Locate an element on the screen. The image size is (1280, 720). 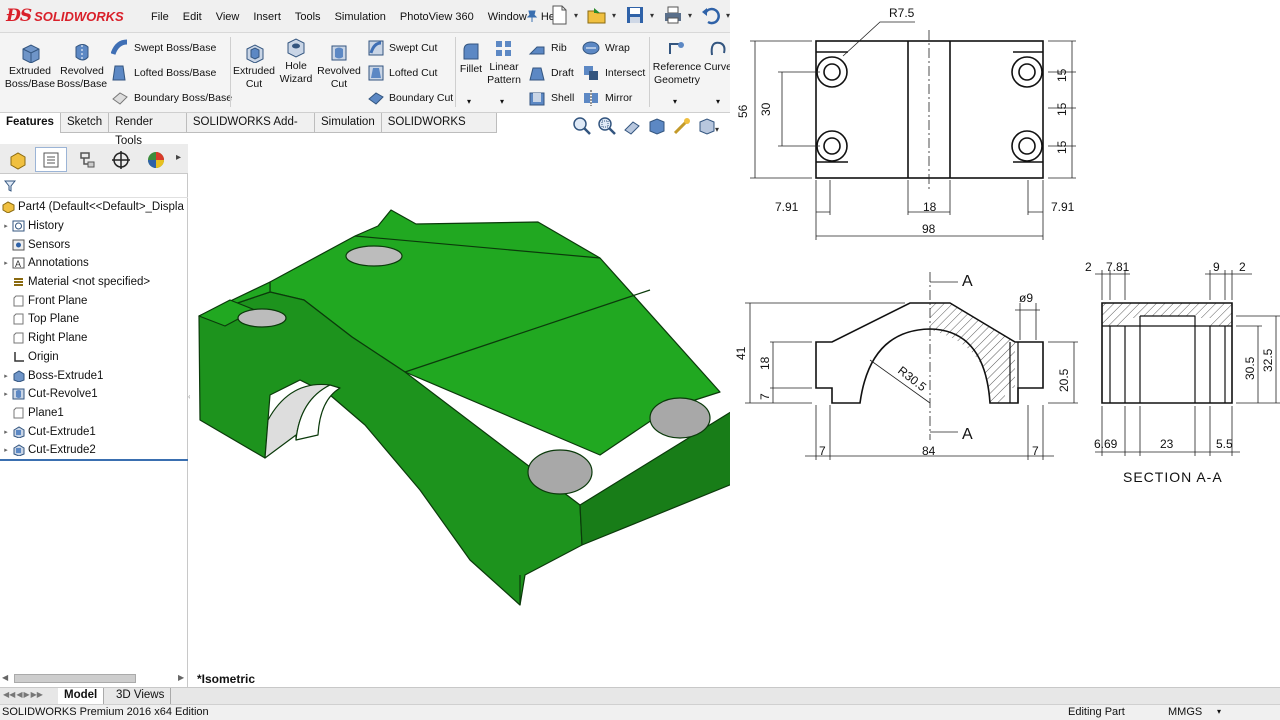
next-tab-icon: ▶ is located at coordinates (26, 694).